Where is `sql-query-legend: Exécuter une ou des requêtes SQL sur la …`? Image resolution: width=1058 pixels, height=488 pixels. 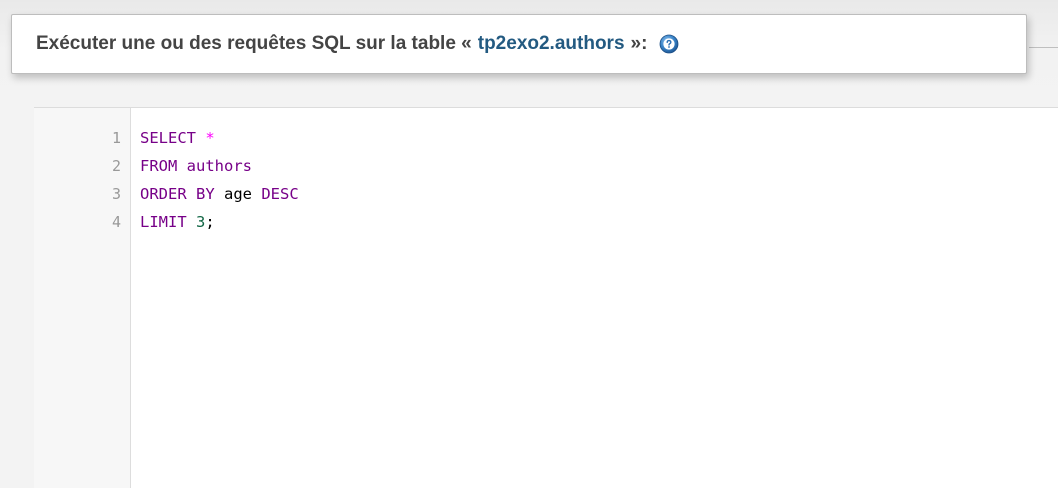
sql-query-legend: Exécuter une ou des requêtes SQL sur la … is located at coordinates (519, 44).